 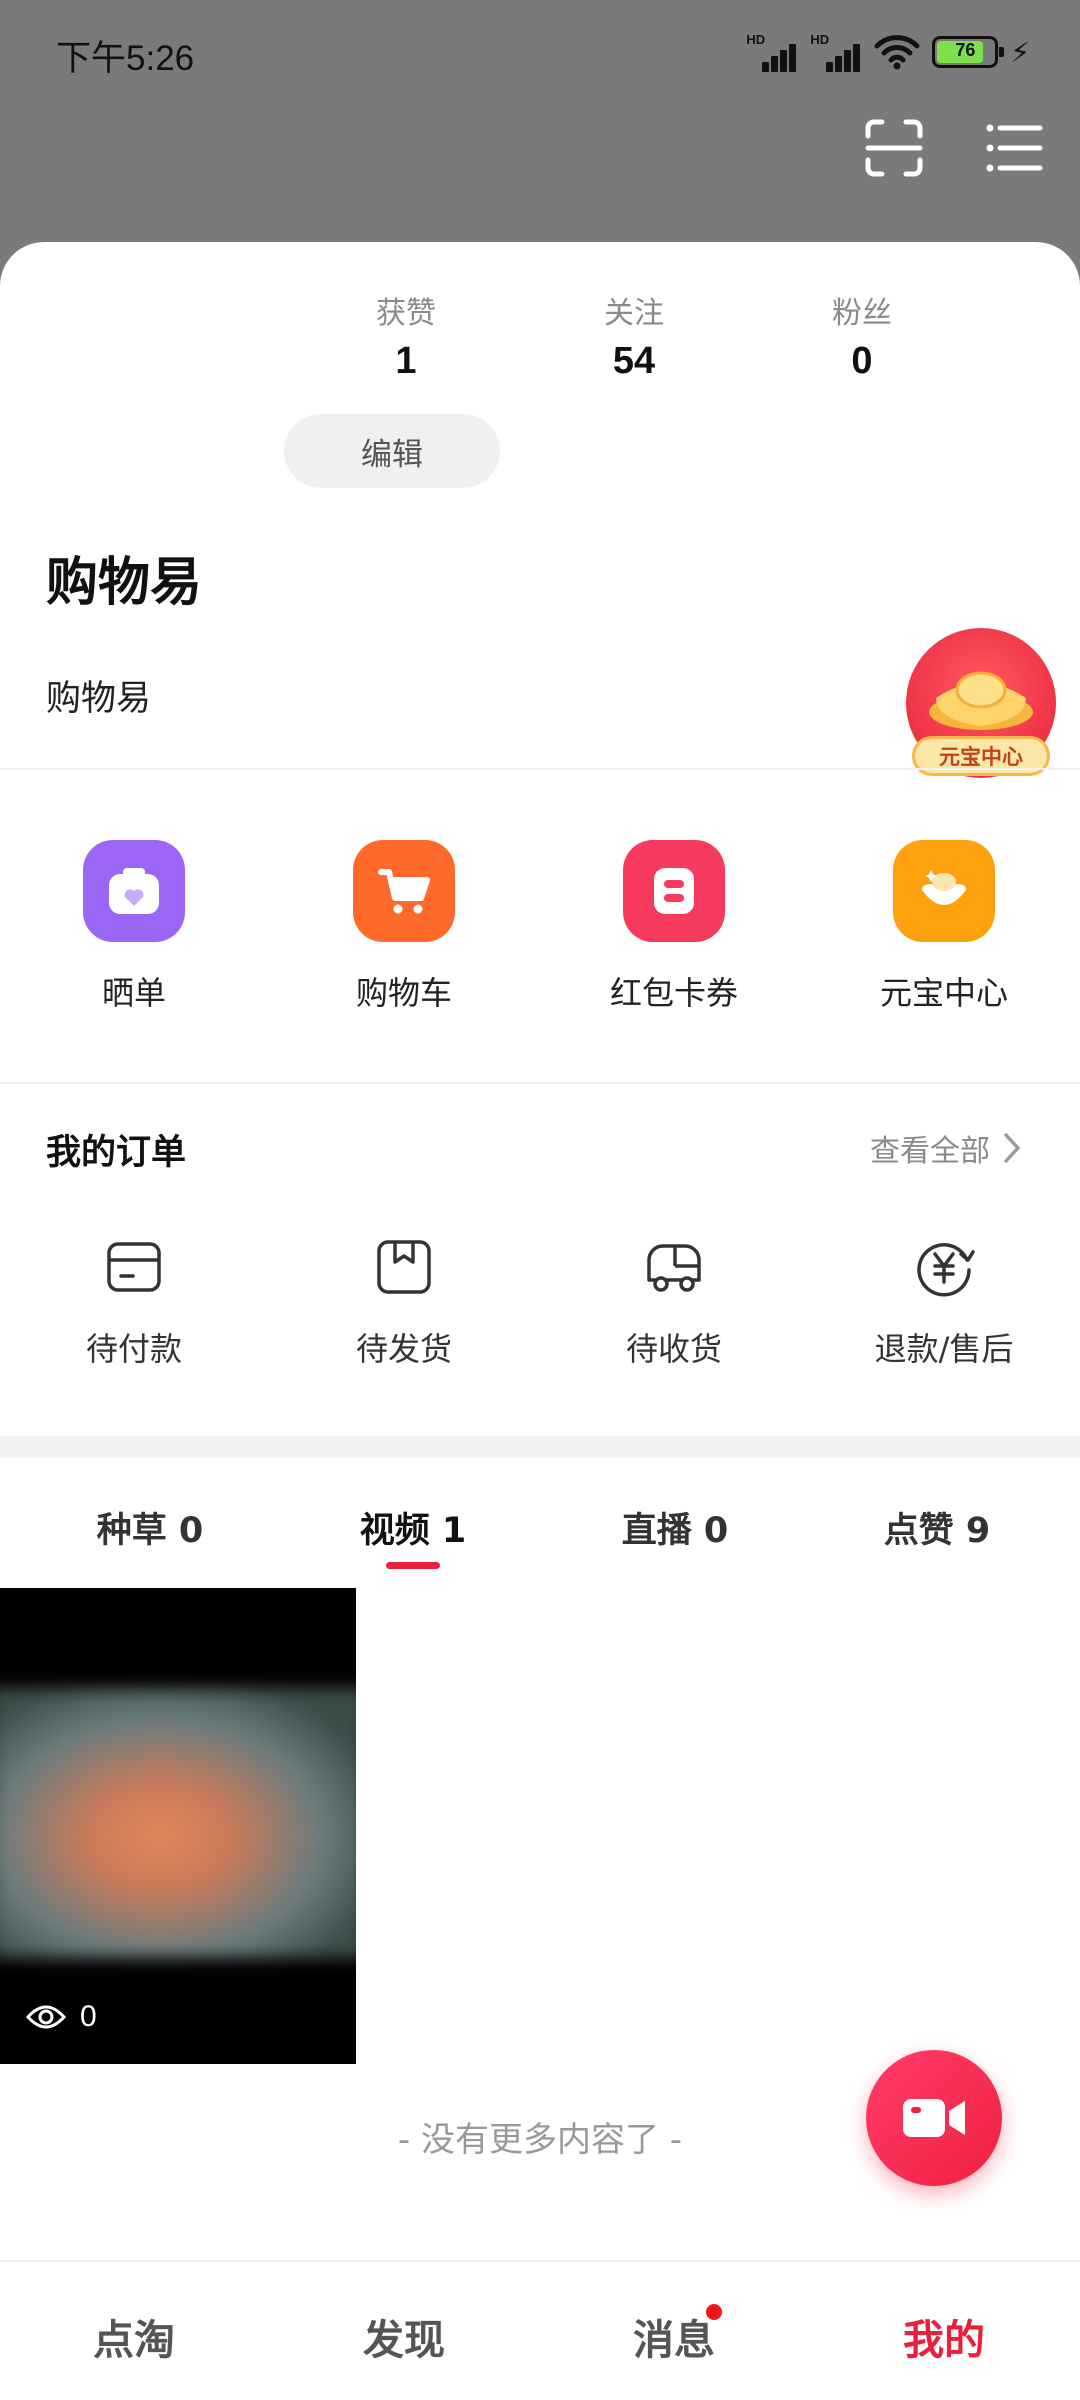 What do you see at coordinates (88, 2016) in the screenshot?
I see `view-count: 0` at bounding box center [88, 2016].